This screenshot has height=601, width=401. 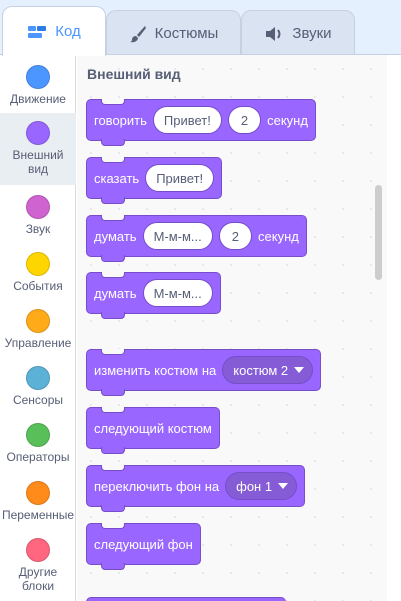 I want to click on switch-costume-block: изменить костюм на костюм 2, so click(x=204, y=372).